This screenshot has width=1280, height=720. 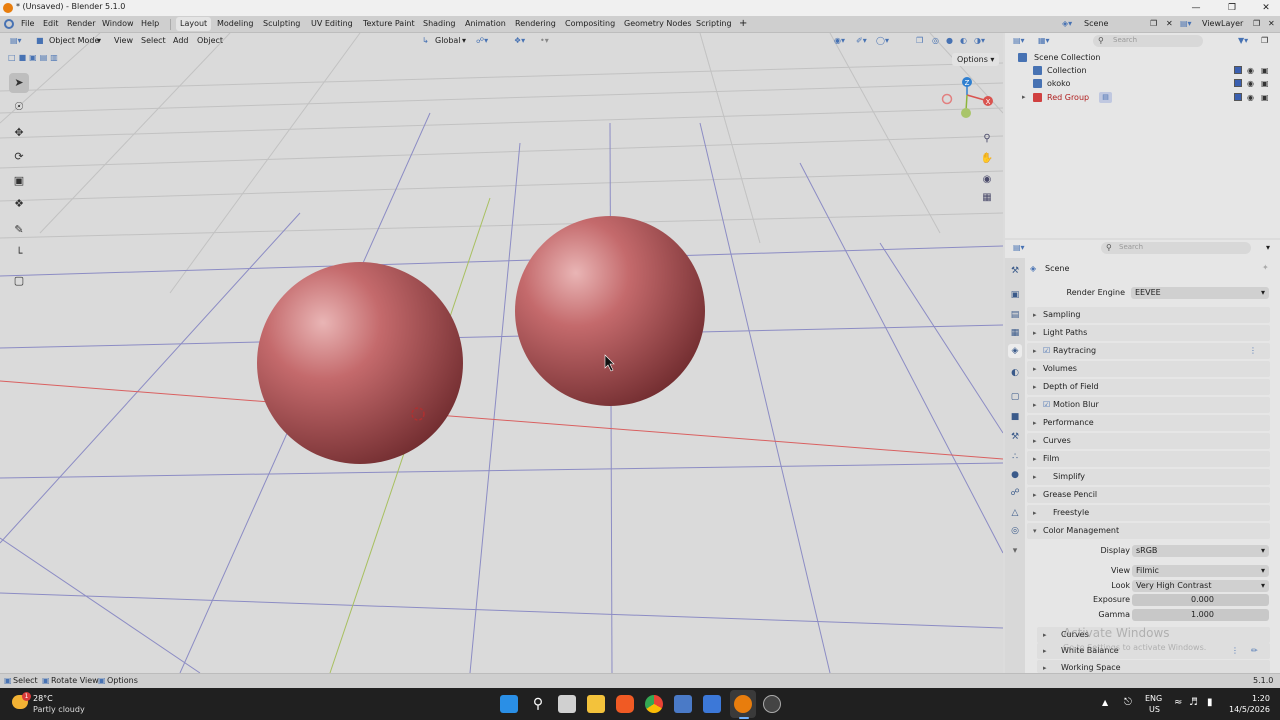 I want to click on view-dropdown: Filmic ▾, so click(x=1200, y=571).